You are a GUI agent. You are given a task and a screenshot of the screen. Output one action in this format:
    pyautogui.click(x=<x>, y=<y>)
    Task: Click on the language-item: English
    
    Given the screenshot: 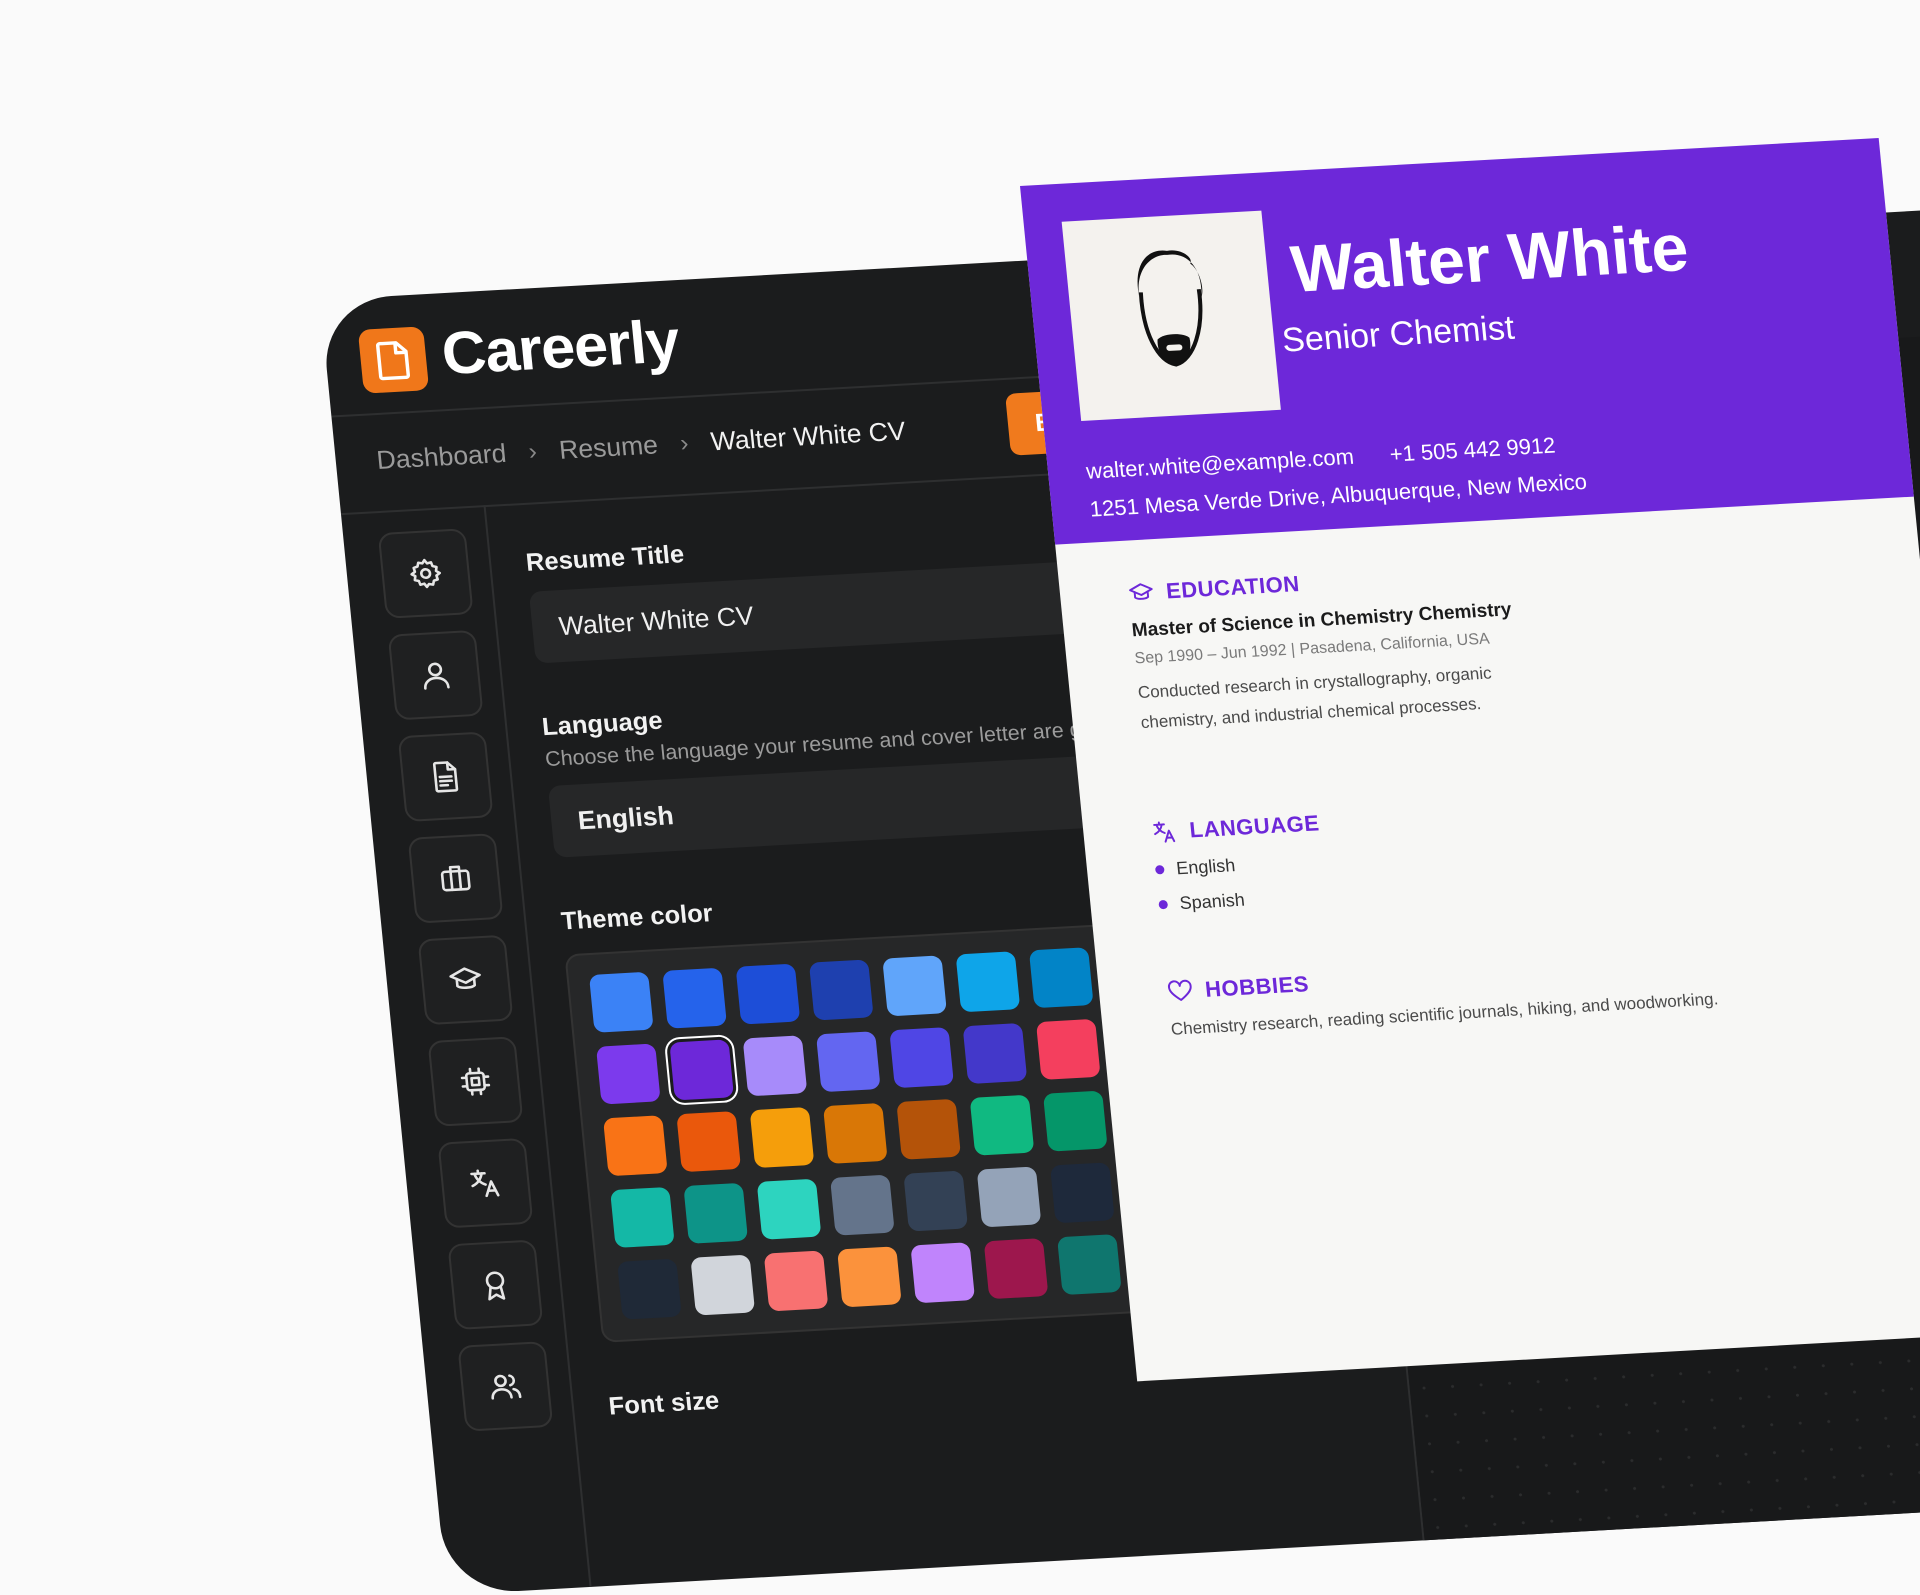 What is the action you would take?
    pyautogui.click(x=1206, y=867)
    